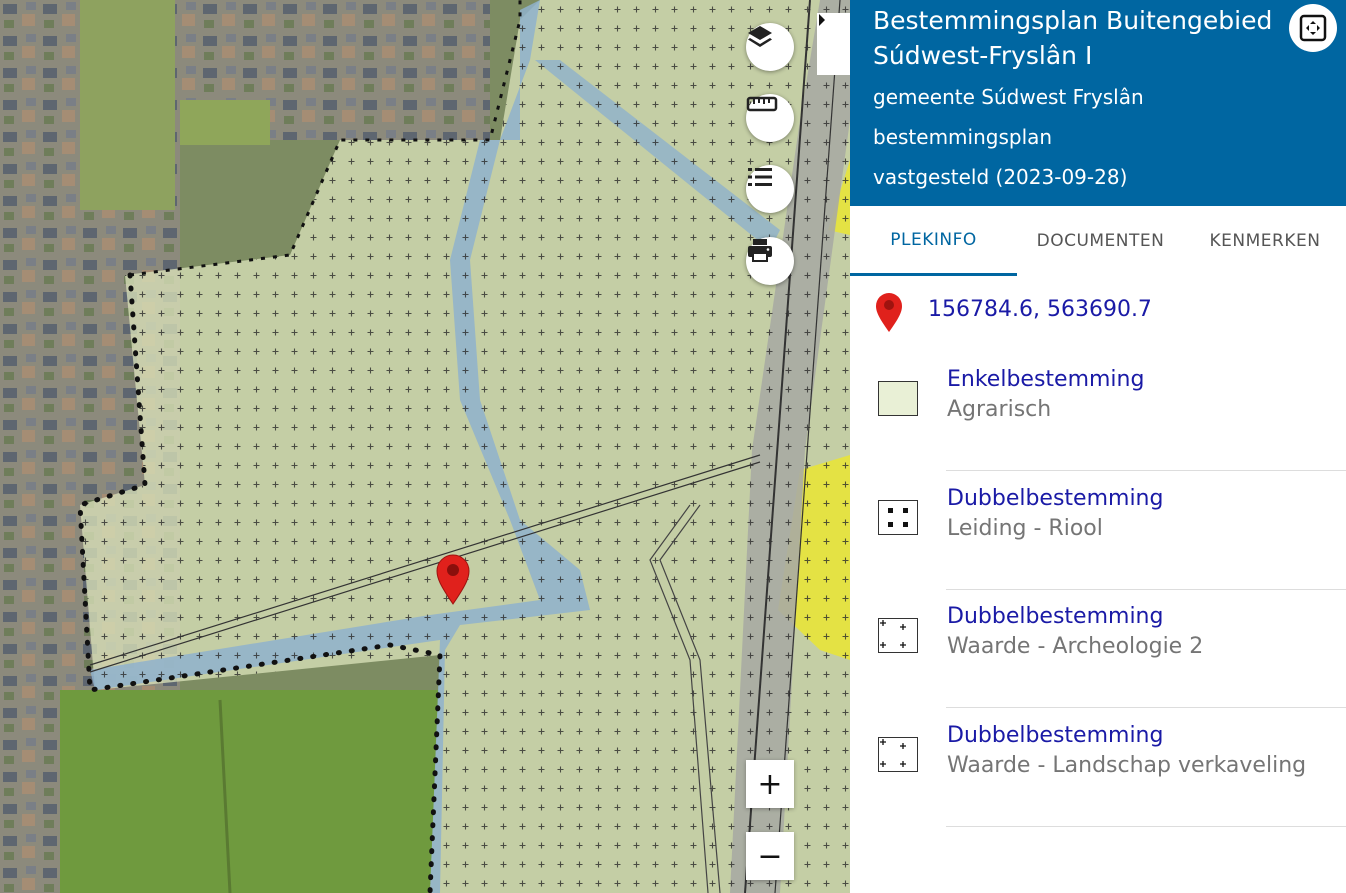  What do you see at coordinates (933, 241) in the screenshot?
I see `tab-plekinfo: PLEKINFO` at bounding box center [933, 241].